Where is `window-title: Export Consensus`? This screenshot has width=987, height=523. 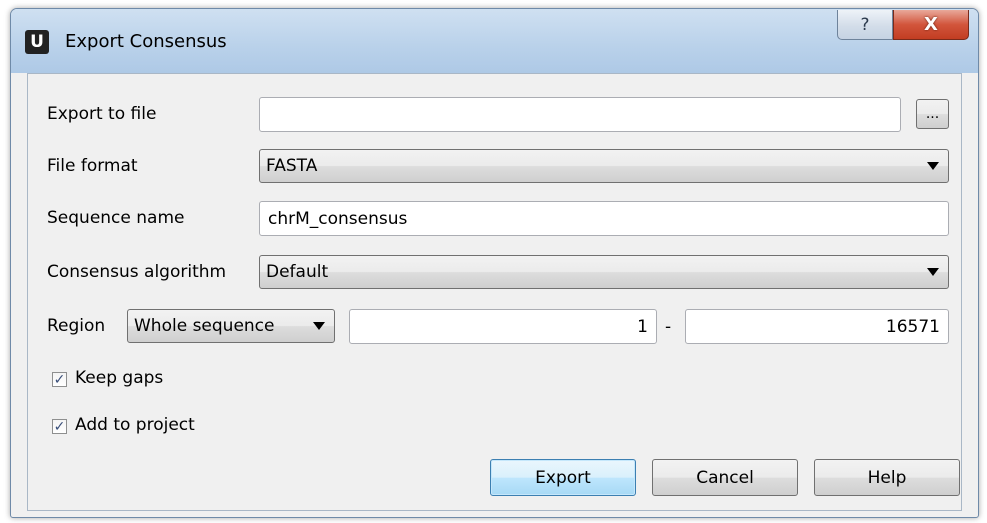
window-title: Export Consensus is located at coordinates (146, 41).